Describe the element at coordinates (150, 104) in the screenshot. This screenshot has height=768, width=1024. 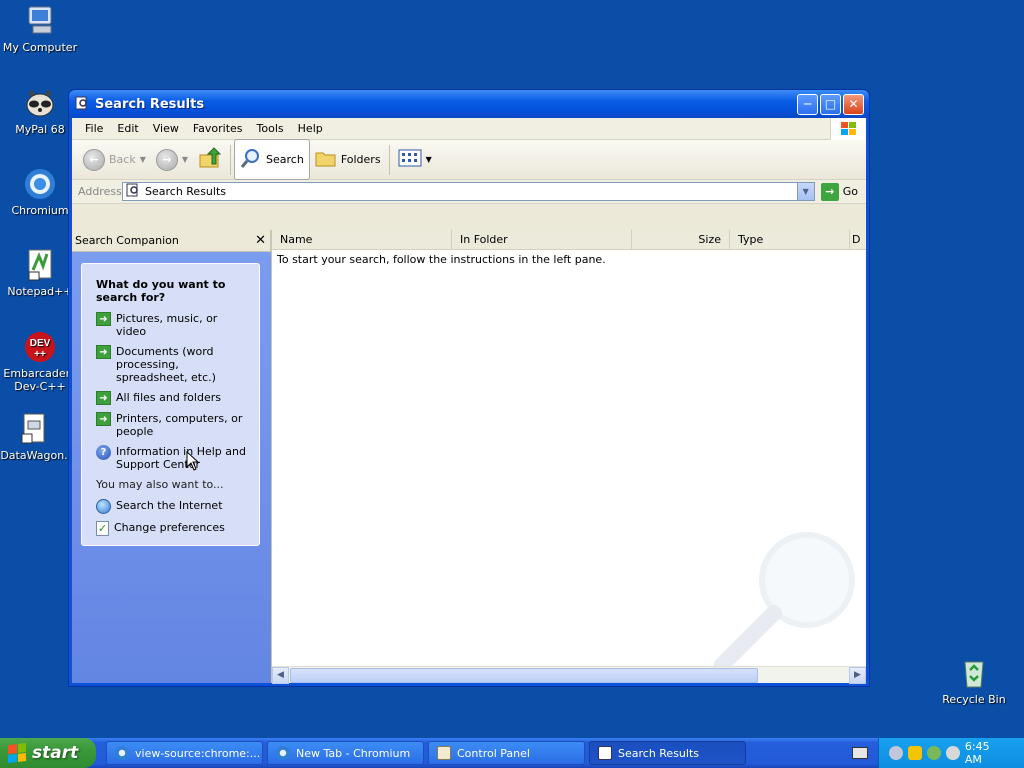
I see `window-title: Search Results` at that location.